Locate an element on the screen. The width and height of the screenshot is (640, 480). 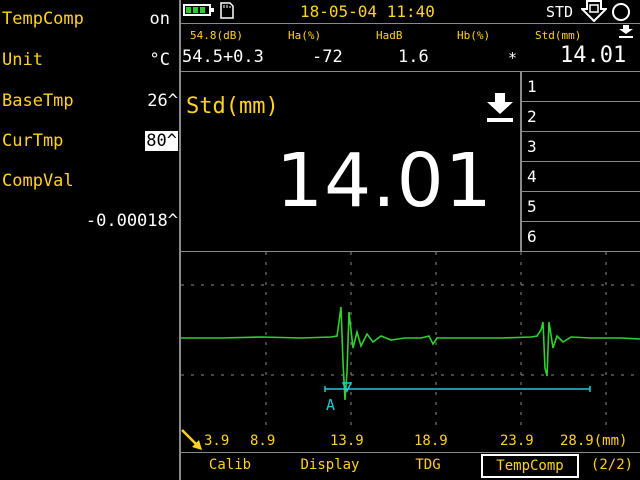
header-value-hadb: 1.6 is located at coordinates (413, 57).